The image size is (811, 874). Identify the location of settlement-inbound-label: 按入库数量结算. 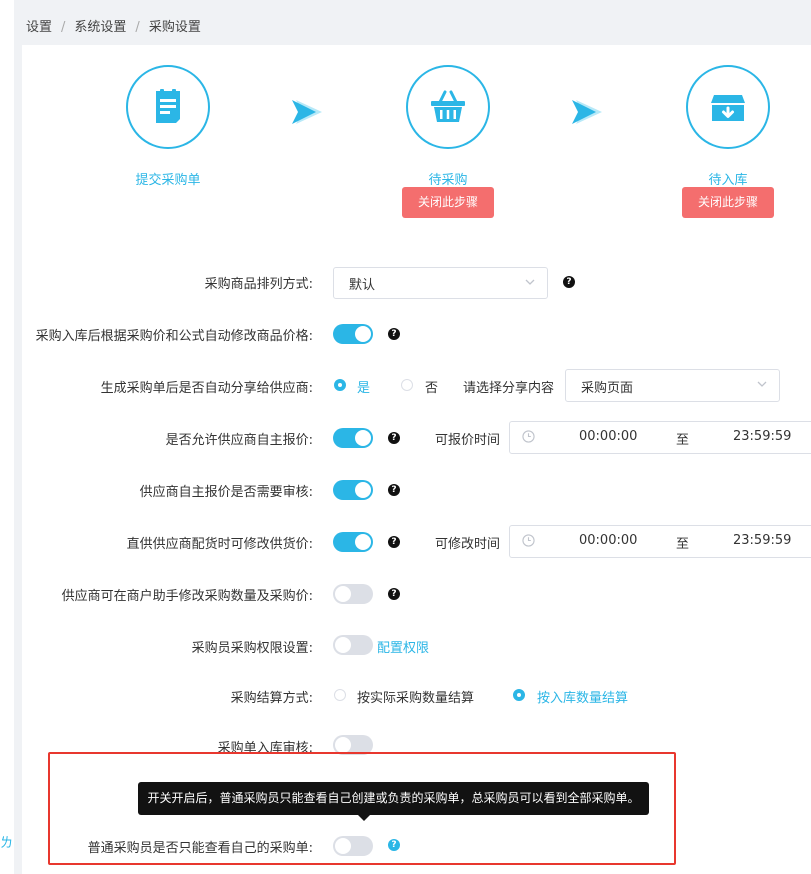
(582, 696).